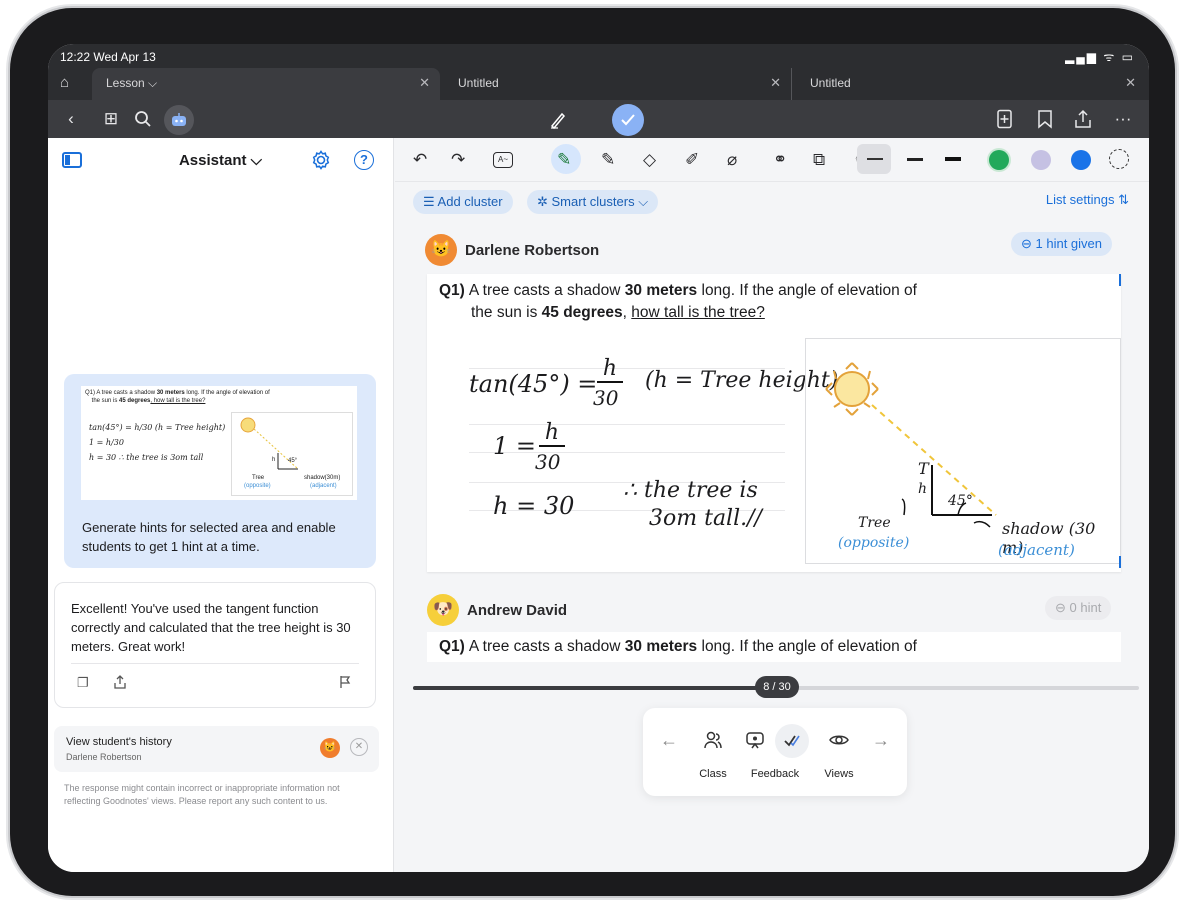 This screenshot has height=900, width=1182. What do you see at coordinates (839, 742) in the screenshot?
I see `views-eye-icon` at bounding box center [839, 742].